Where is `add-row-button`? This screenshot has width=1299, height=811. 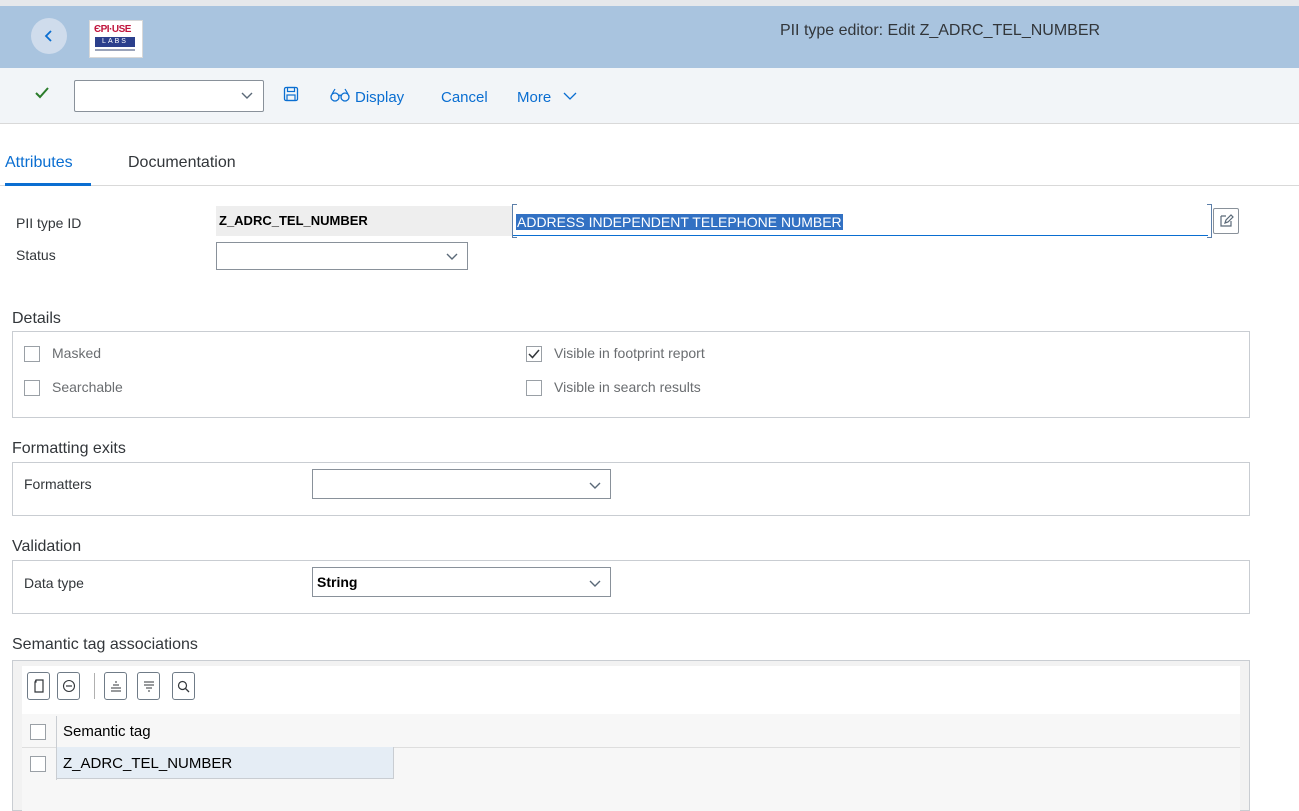
add-row-button is located at coordinates (38, 686).